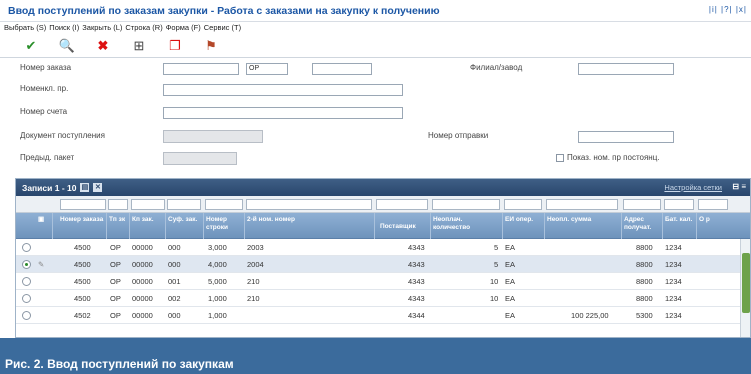 This screenshot has width=751, height=374. What do you see at coordinates (118, 204) in the screenshot?
I see `filter-order-type` at bounding box center [118, 204].